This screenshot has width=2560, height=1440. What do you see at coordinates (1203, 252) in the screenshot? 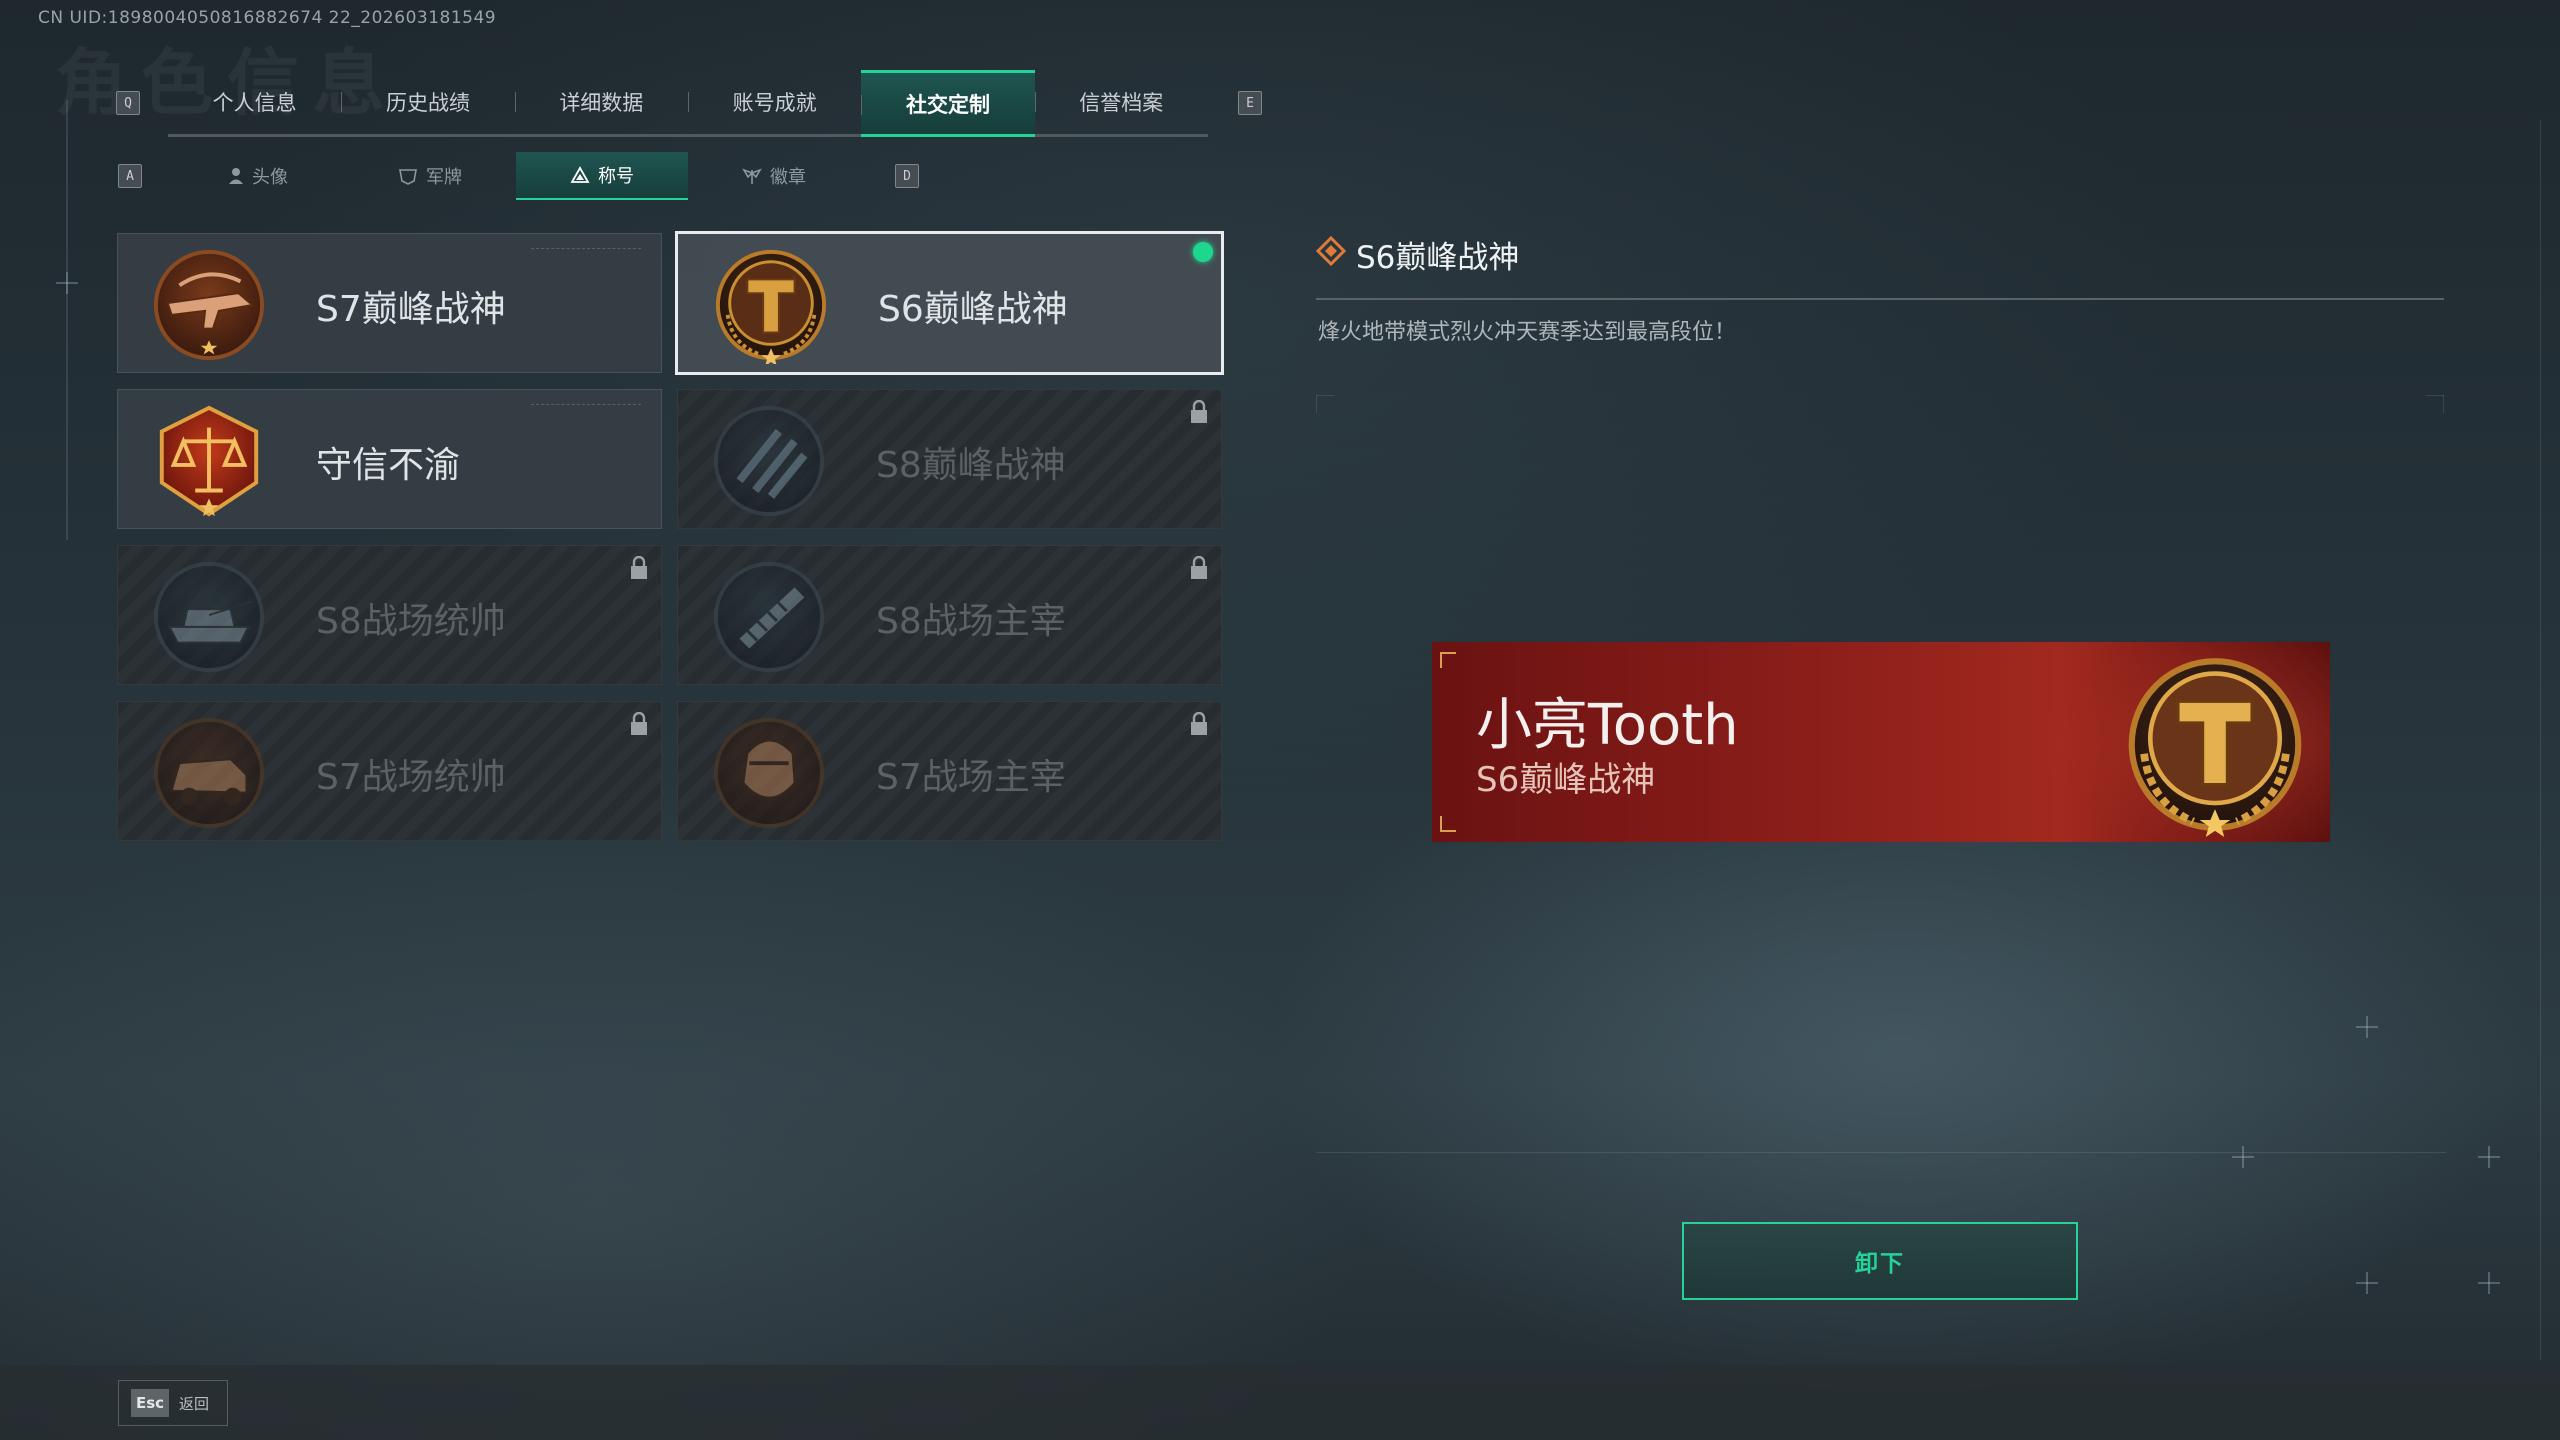
I see `equipped-indicator` at bounding box center [1203, 252].